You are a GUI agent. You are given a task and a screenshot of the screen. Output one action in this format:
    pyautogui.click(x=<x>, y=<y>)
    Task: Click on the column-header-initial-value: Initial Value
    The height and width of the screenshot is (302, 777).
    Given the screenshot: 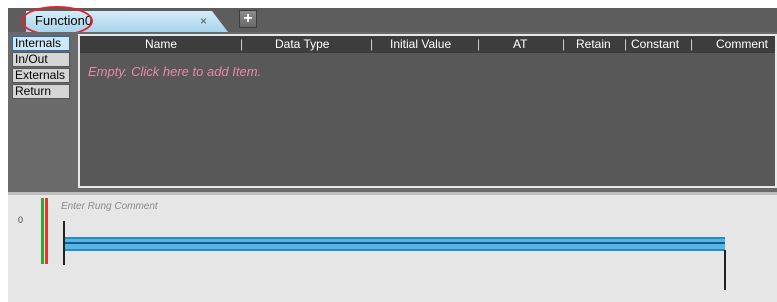 What is the action you would take?
    pyautogui.click(x=420, y=44)
    